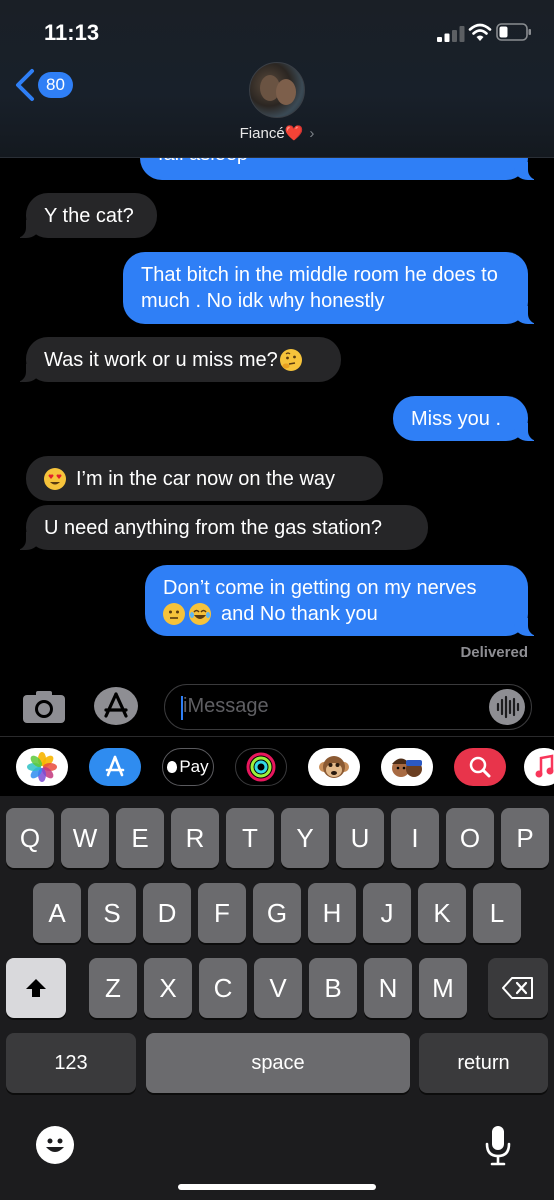  What do you see at coordinates (470, 838) in the screenshot?
I see `key-o: O` at bounding box center [470, 838].